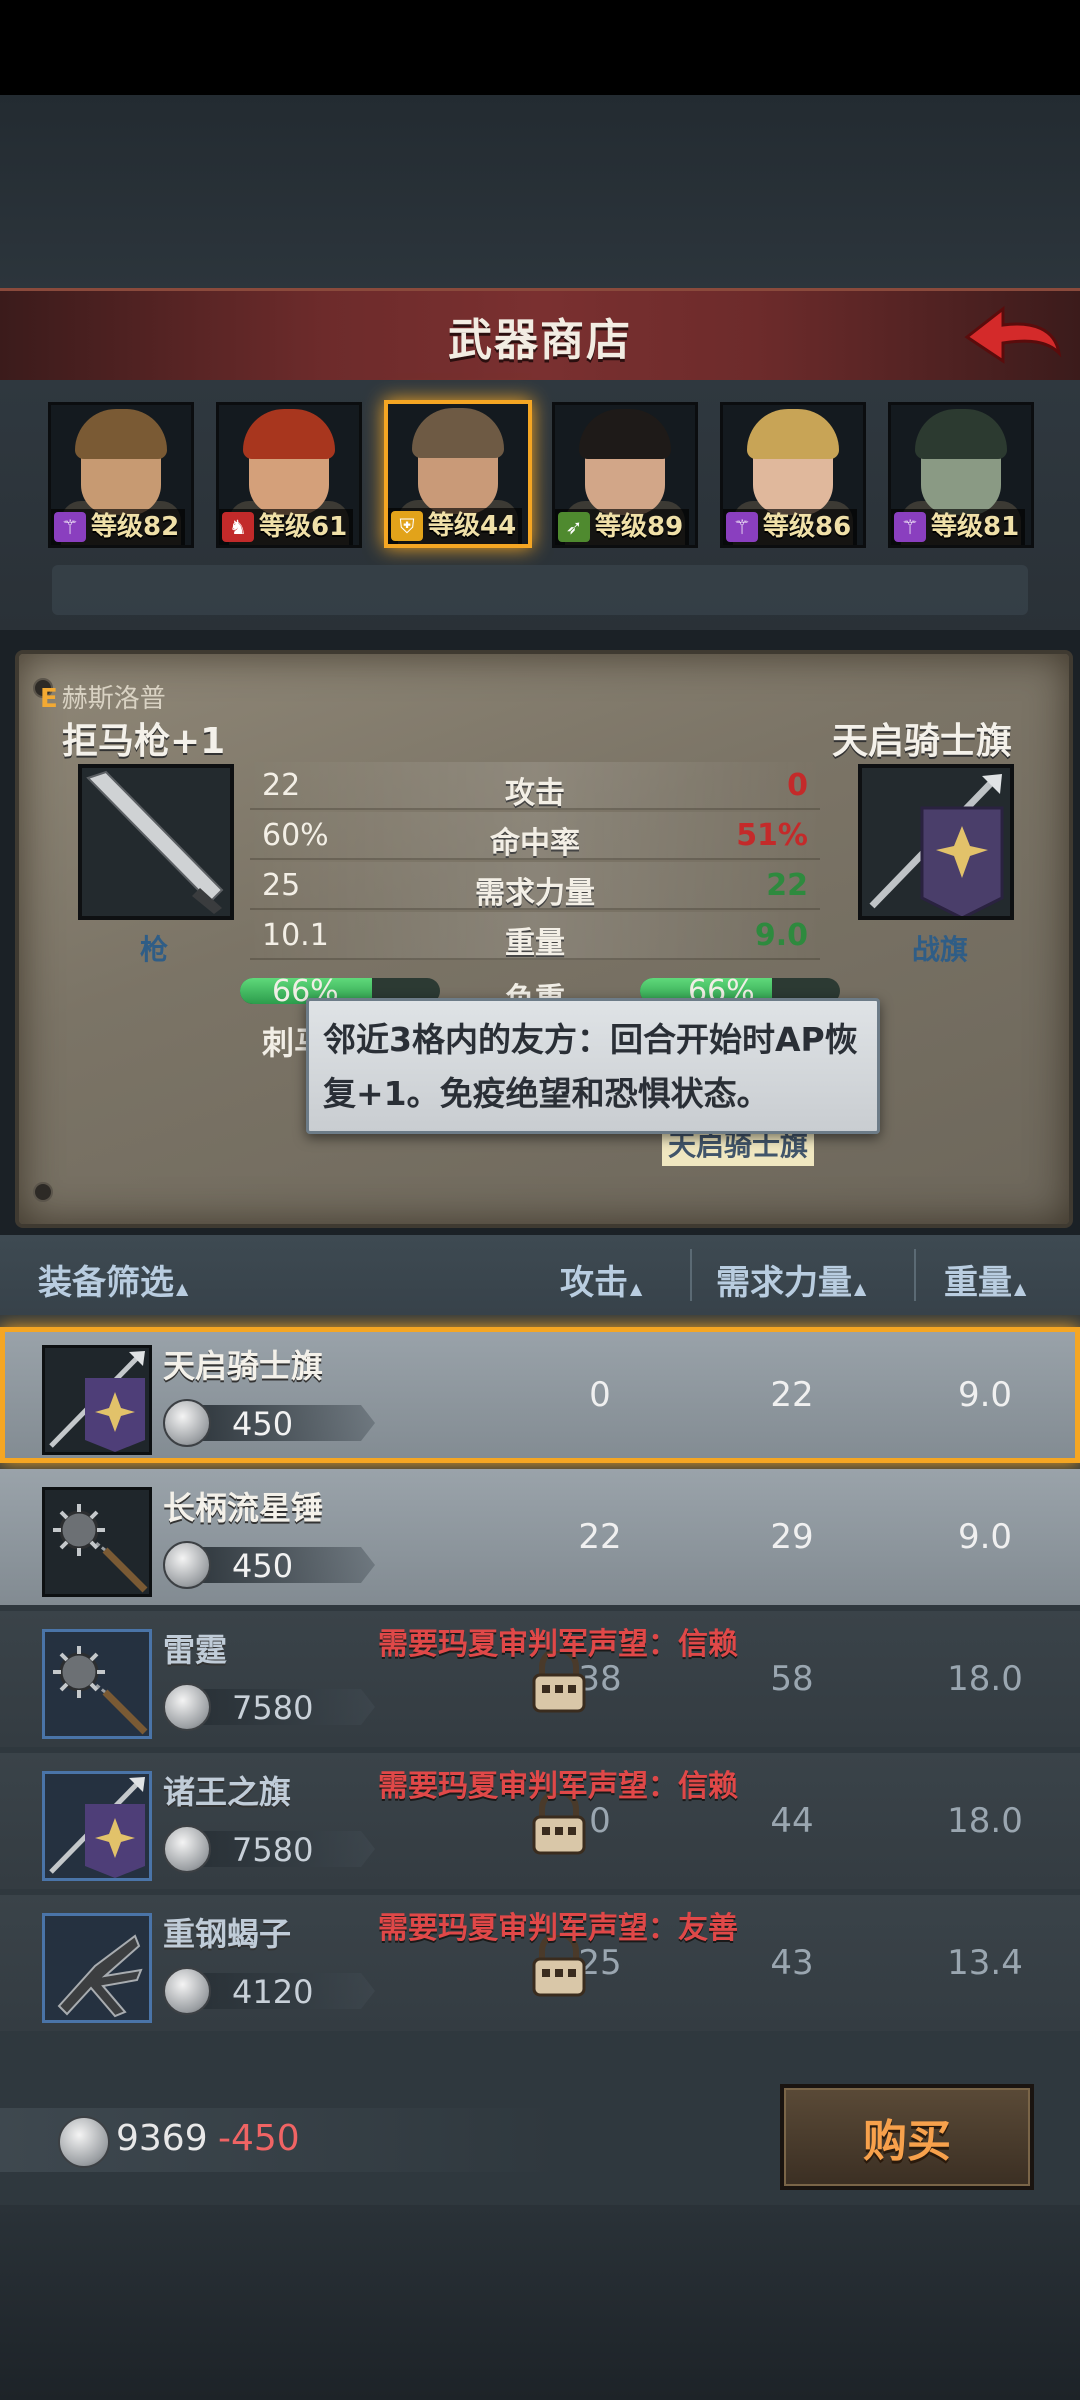 This screenshot has width=1080, height=2400. What do you see at coordinates (600, 1395) in the screenshot?
I see `item-attack: 0` at bounding box center [600, 1395].